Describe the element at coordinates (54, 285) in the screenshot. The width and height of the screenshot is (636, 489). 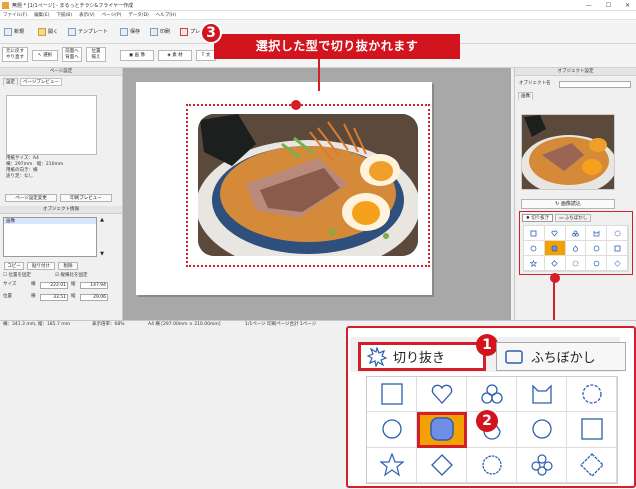
I see `size-width-field: 222.01` at that location.